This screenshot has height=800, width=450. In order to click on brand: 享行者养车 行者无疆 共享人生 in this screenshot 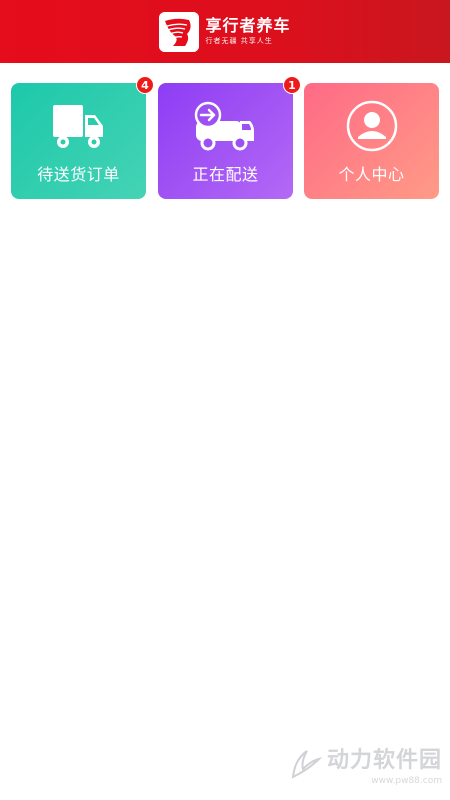, I will do `click(224, 31)`.